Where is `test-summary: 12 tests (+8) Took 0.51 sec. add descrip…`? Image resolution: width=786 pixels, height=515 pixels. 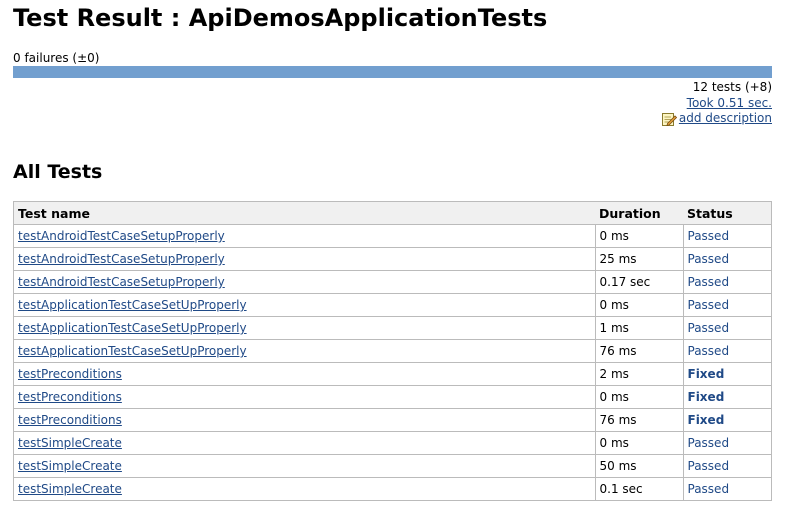 test-summary: 12 tests (+8) Took 0.51 sec. add descrip… is located at coordinates (716, 106).